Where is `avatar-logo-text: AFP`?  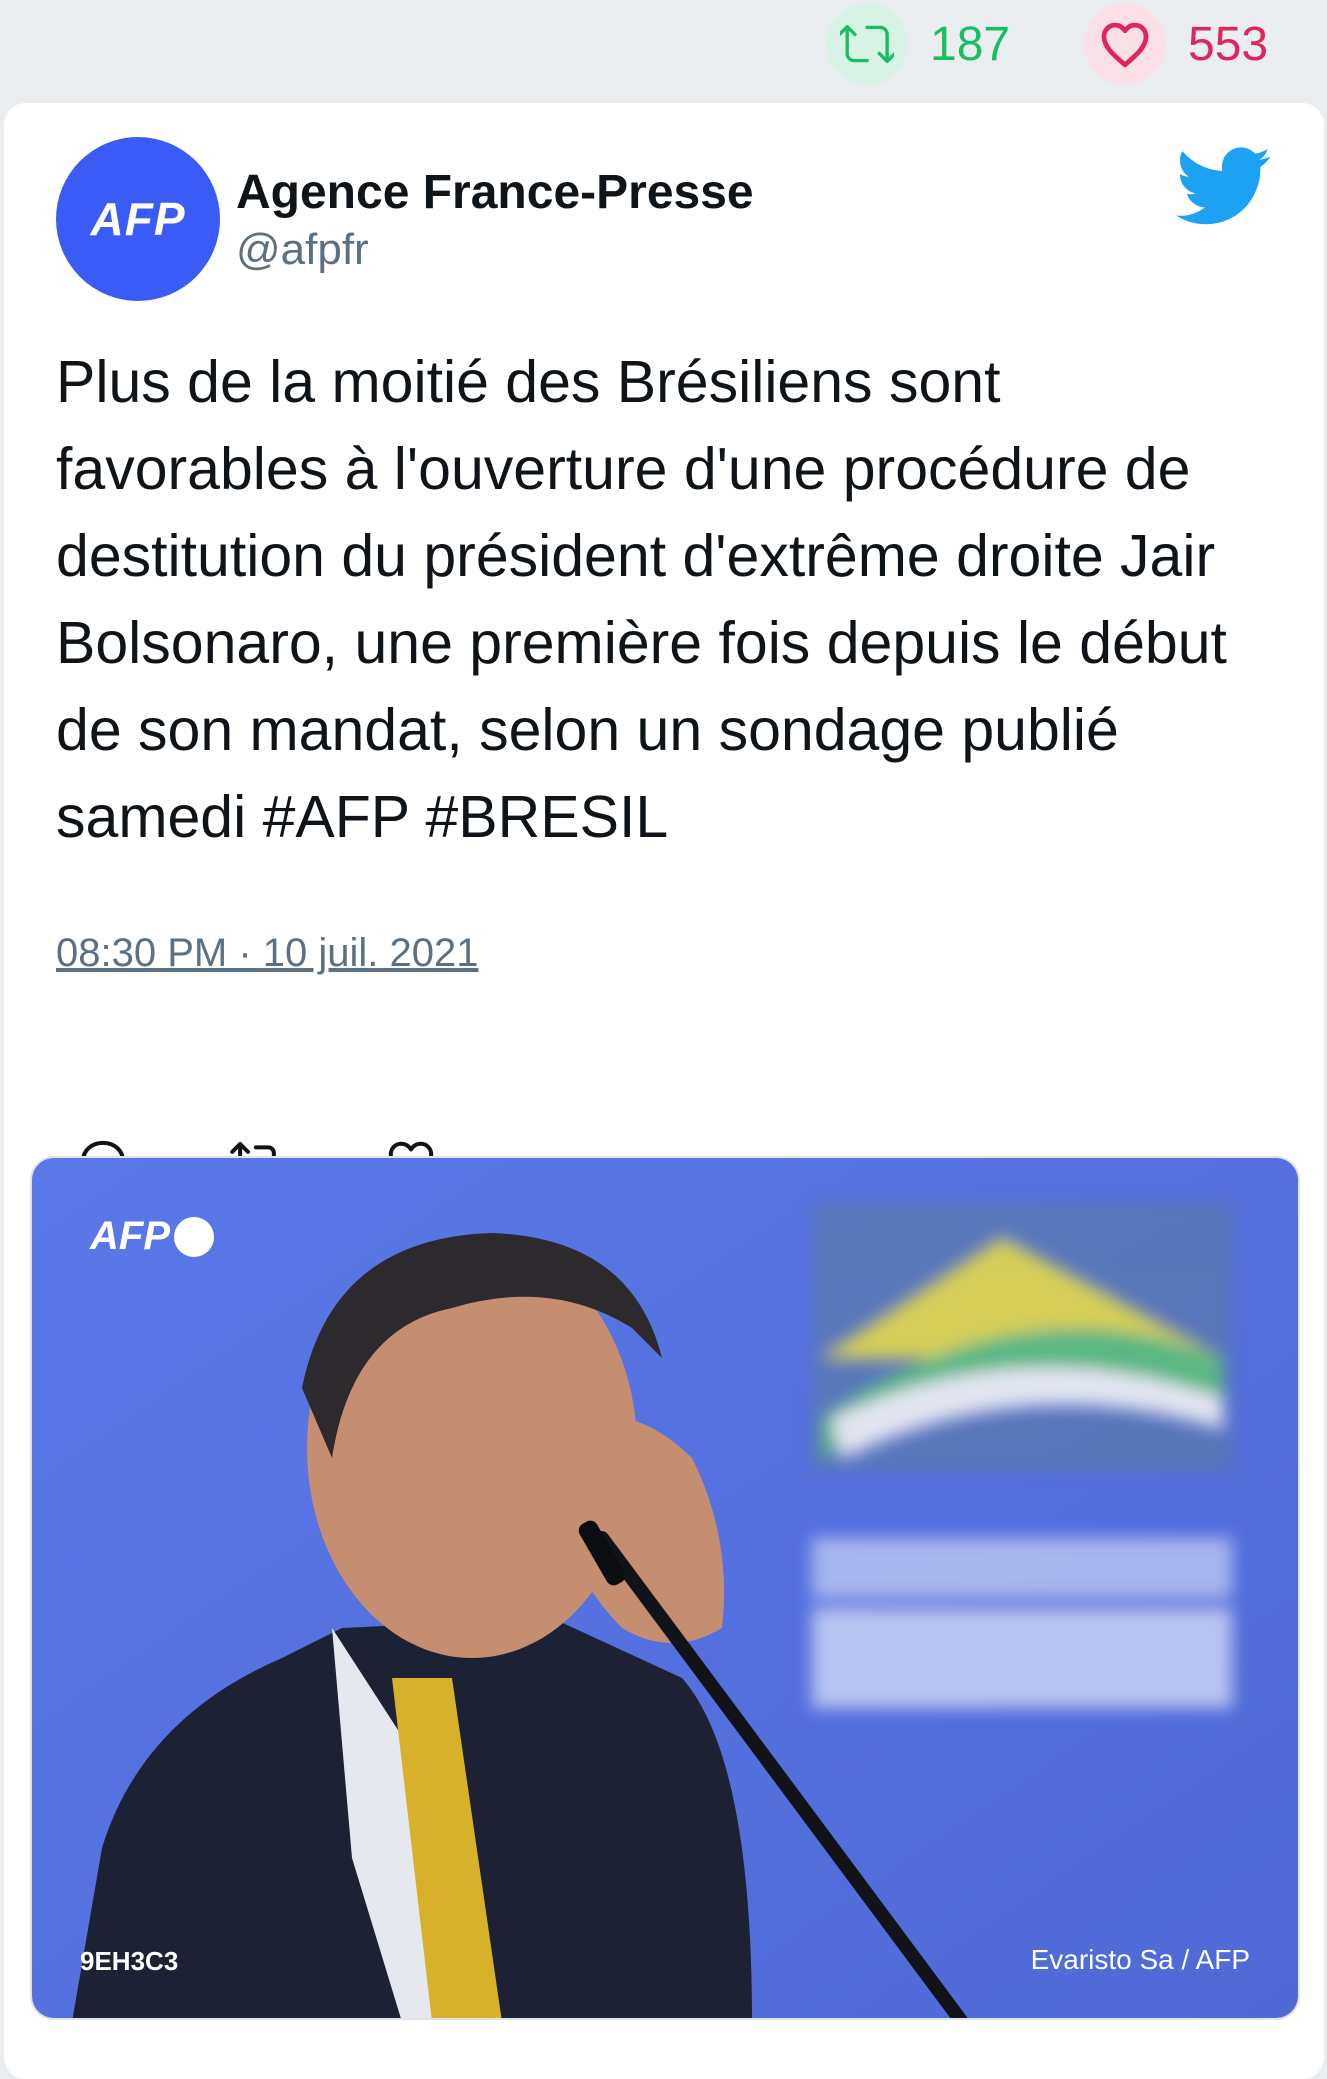 avatar-logo-text: AFP is located at coordinates (138, 219).